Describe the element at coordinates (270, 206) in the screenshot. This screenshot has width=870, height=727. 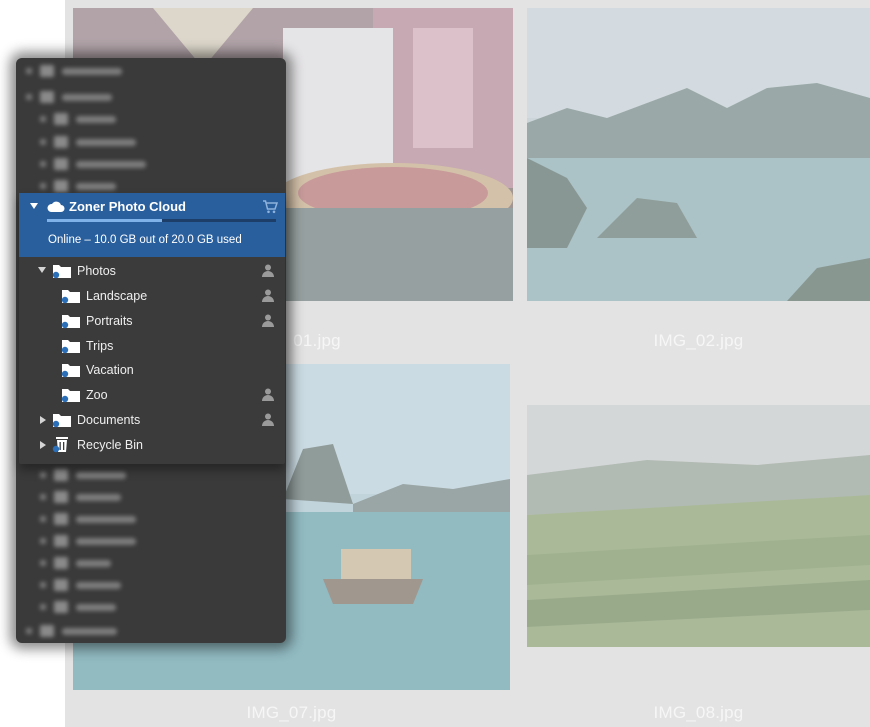
I see `shopping-cart-icon` at that location.